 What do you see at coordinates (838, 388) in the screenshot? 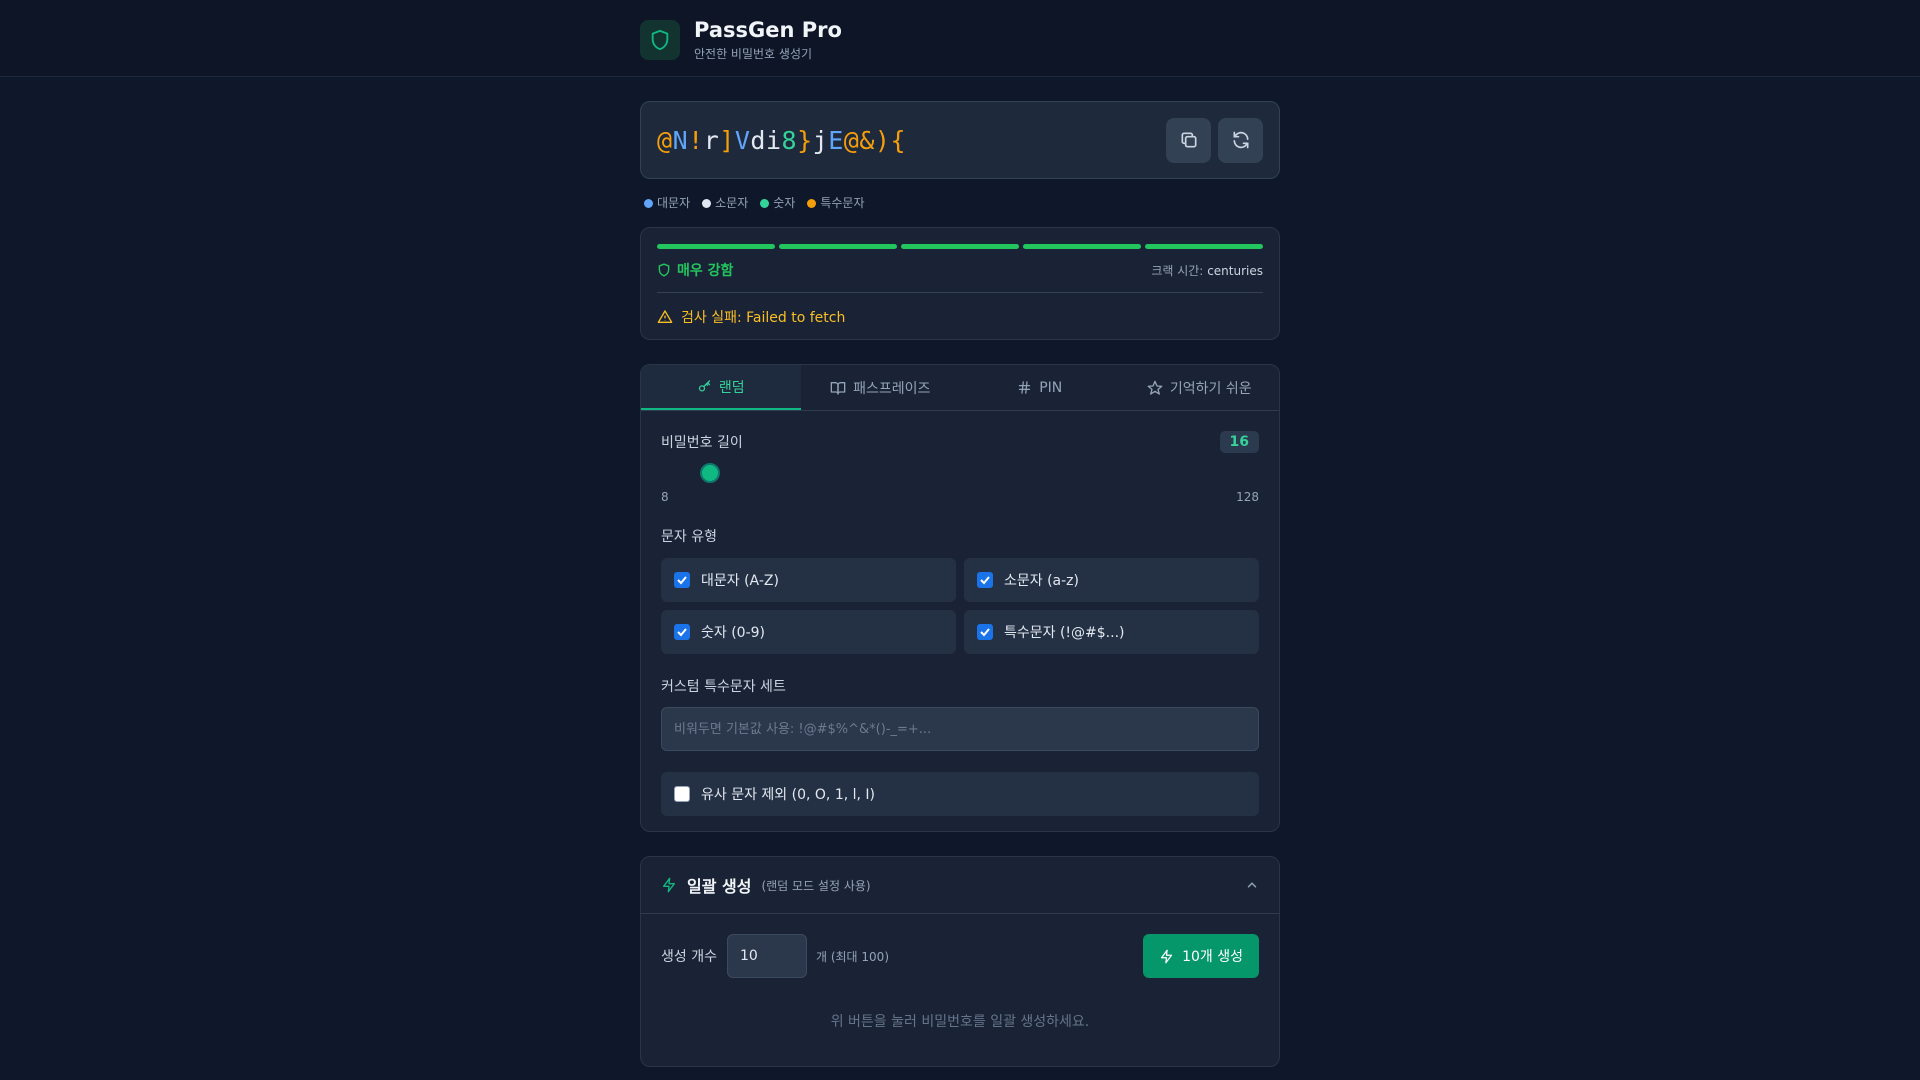
I see `book-icon` at bounding box center [838, 388].